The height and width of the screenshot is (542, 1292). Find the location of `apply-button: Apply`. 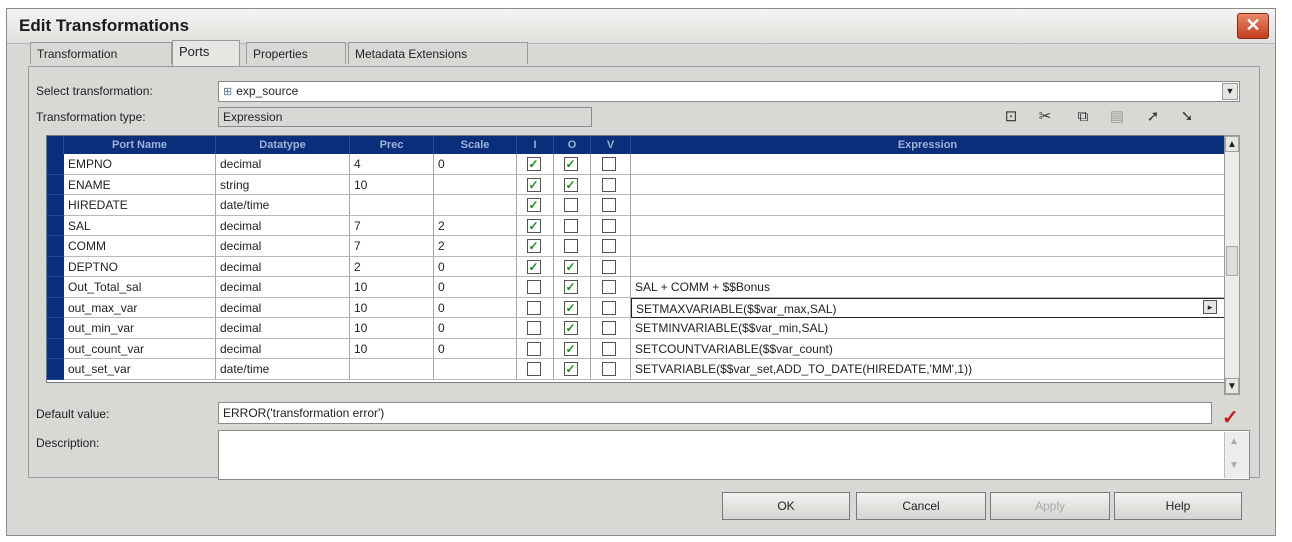

apply-button: Apply is located at coordinates (1050, 506).